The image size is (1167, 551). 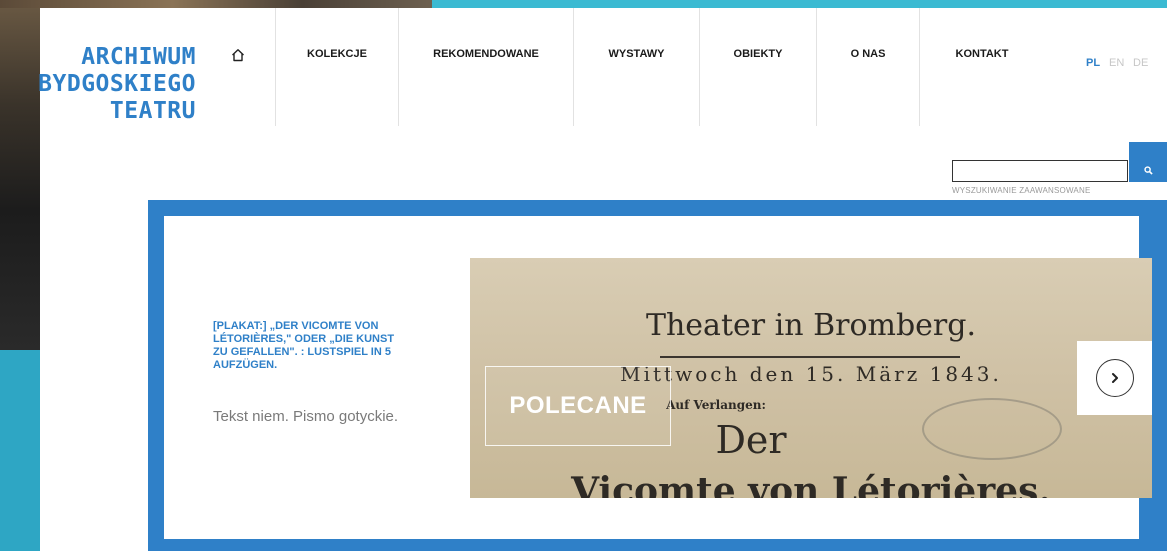 What do you see at coordinates (811, 484) in the screenshot?
I see `poster-text-line: Vicomte von Létorières.` at bounding box center [811, 484].